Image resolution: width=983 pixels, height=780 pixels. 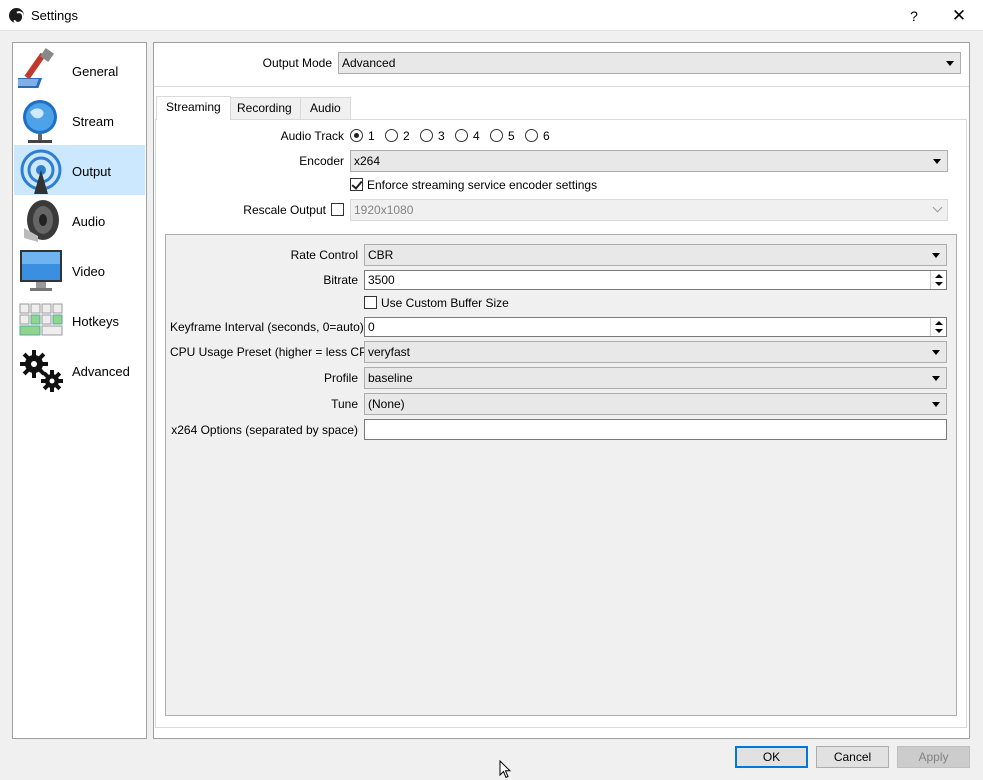 I want to click on stream-globe-icon, so click(x=40, y=121).